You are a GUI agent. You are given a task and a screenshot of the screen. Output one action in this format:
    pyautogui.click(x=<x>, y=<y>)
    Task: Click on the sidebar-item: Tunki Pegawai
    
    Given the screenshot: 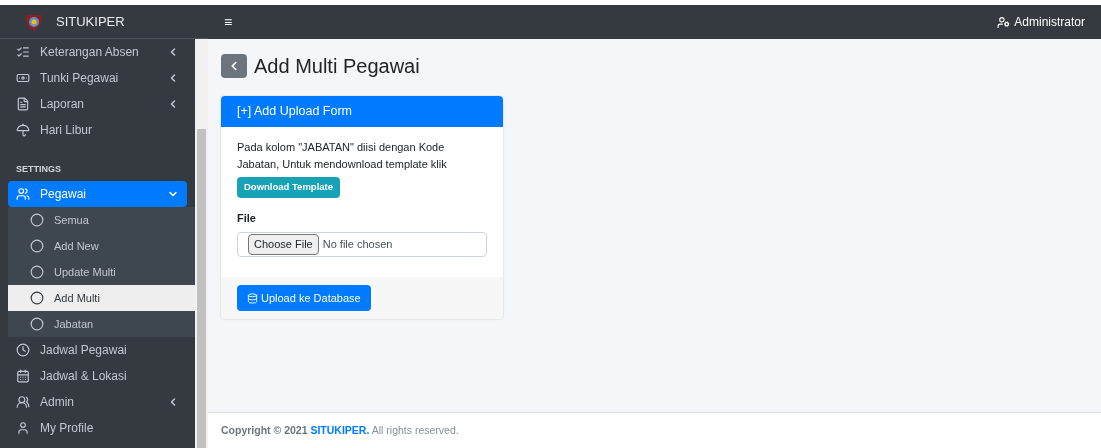 What is the action you would take?
    pyautogui.click(x=97, y=78)
    